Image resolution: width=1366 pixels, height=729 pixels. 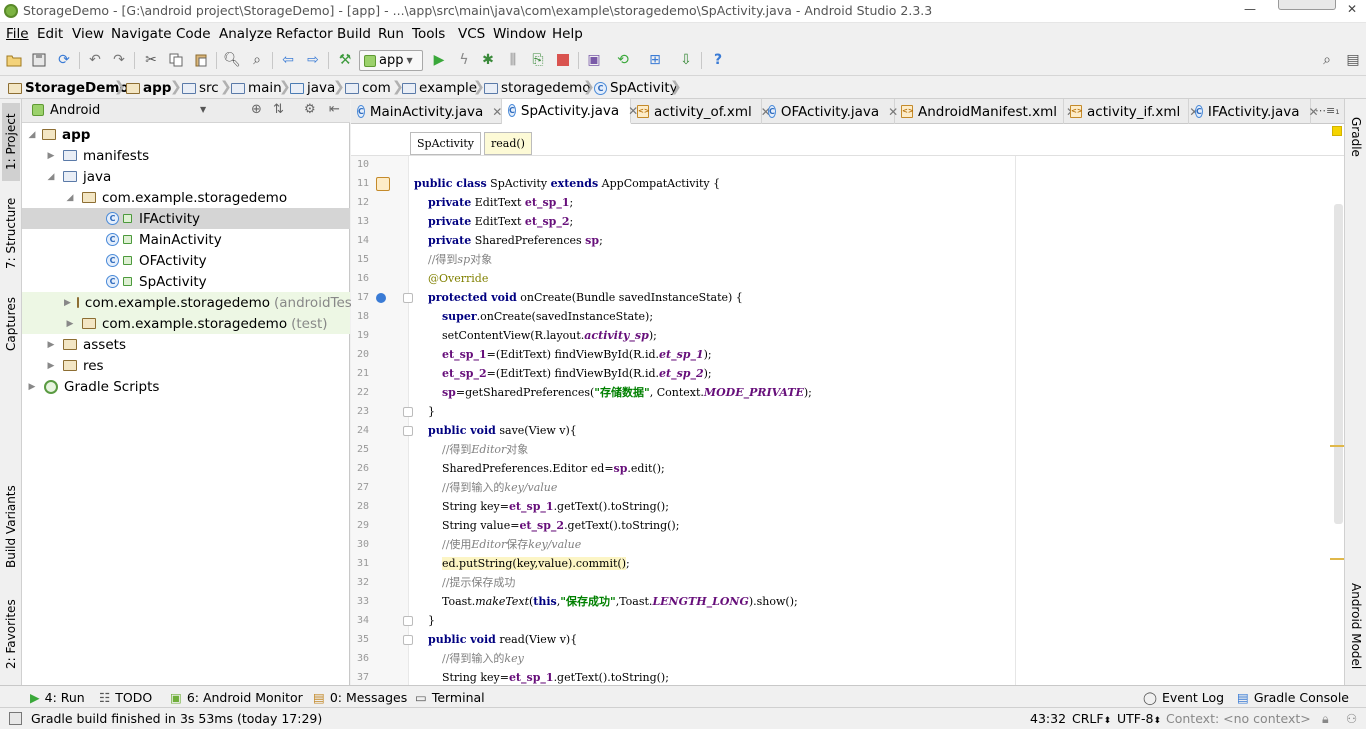 I want to click on apply-changes-icon: ϟ, so click(x=464, y=60).